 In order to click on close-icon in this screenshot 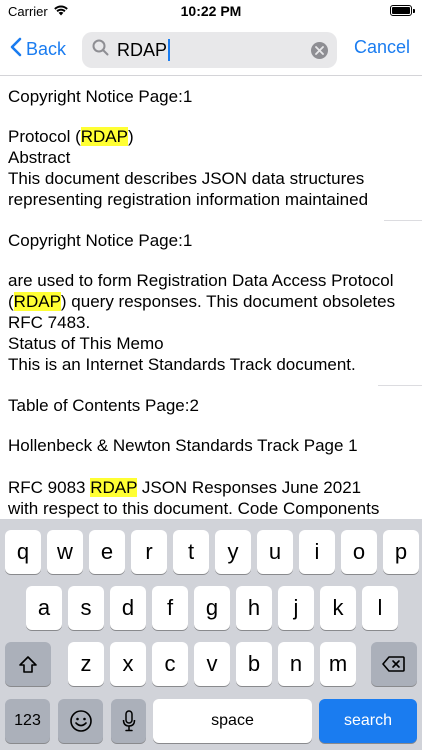, I will do `click(319, 50)`.